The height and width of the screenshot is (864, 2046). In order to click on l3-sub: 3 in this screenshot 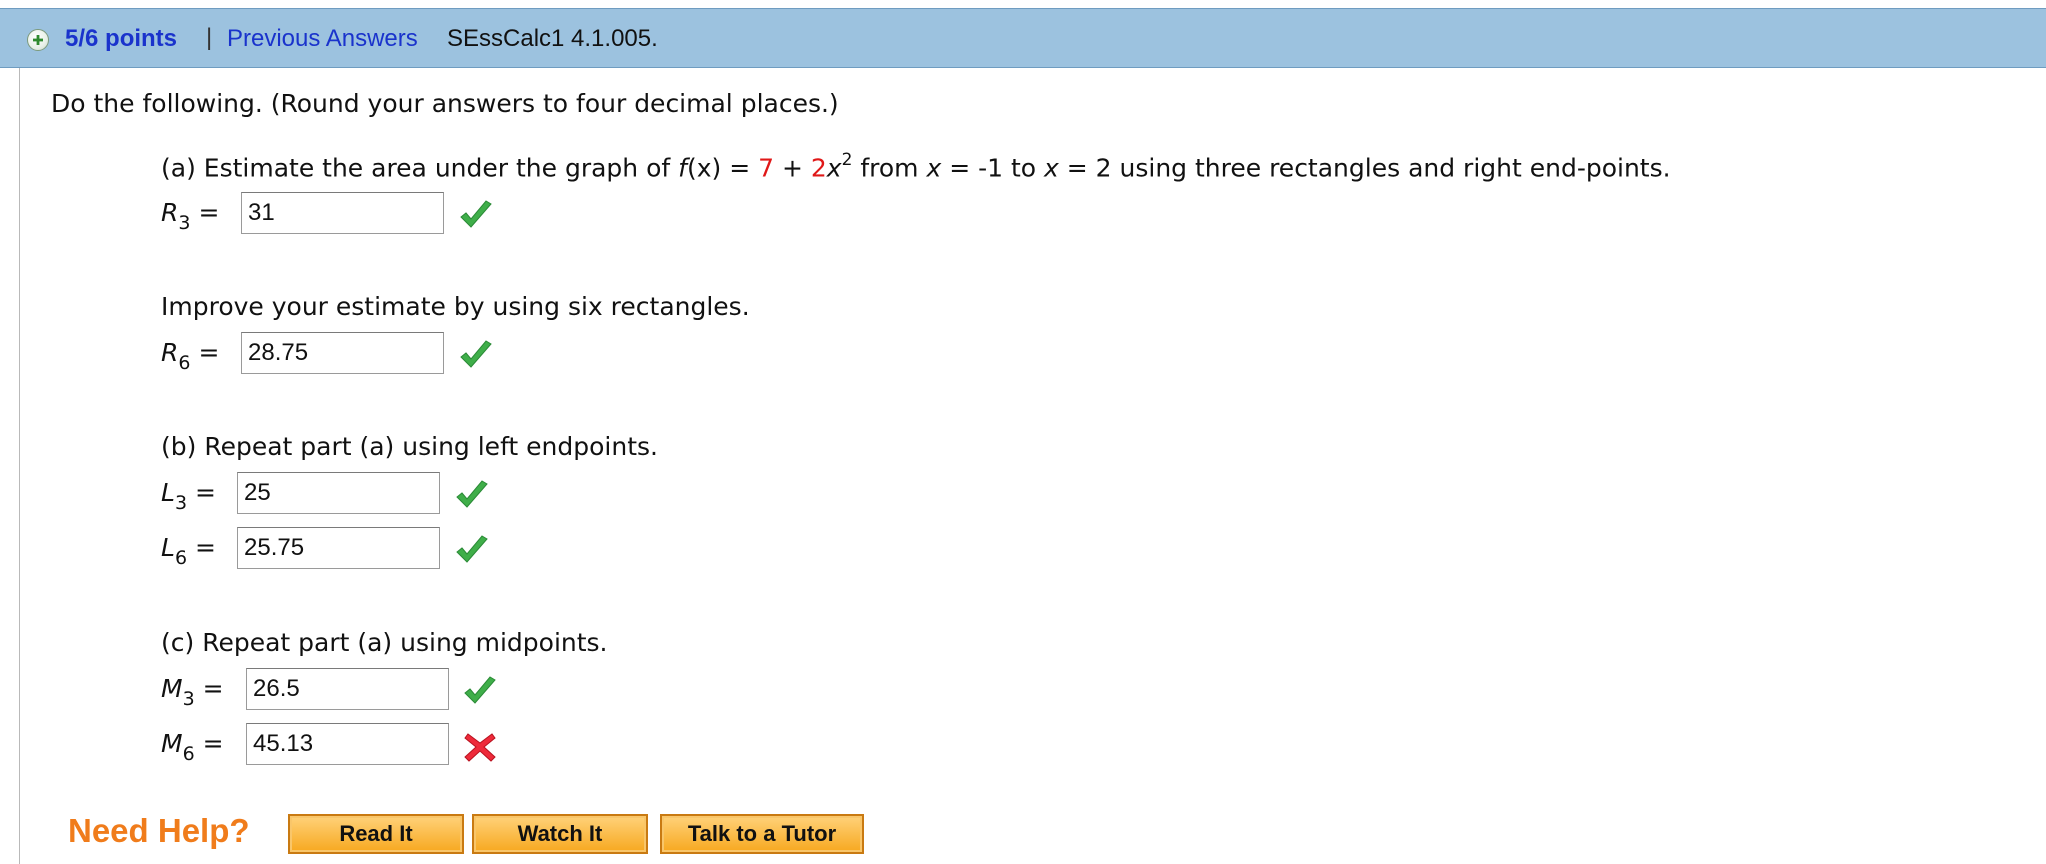, I will do `click(181, 503)`.